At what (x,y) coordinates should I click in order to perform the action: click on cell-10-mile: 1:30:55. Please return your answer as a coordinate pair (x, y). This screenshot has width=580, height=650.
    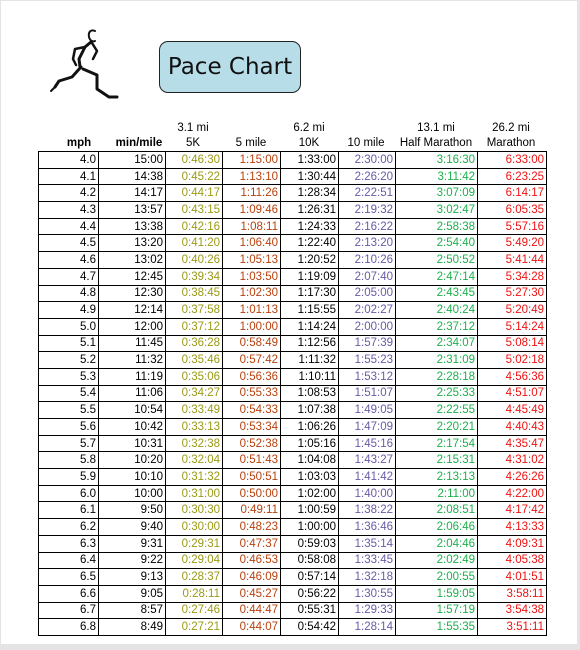
    Looking at the image, I should click on (367, 593).